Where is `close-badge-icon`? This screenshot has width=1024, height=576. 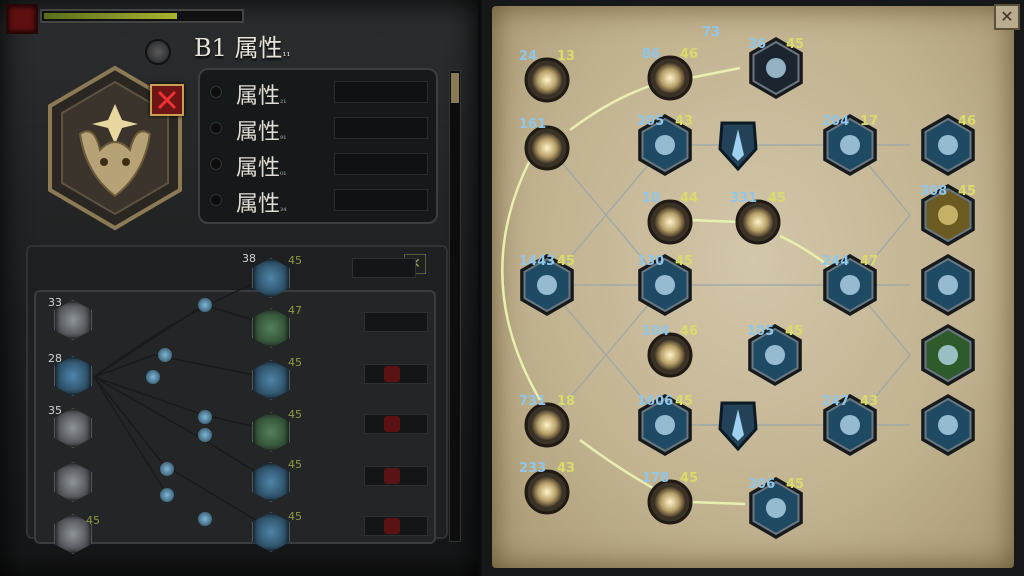 close-badge-icon is located at coordinates (167, 100).